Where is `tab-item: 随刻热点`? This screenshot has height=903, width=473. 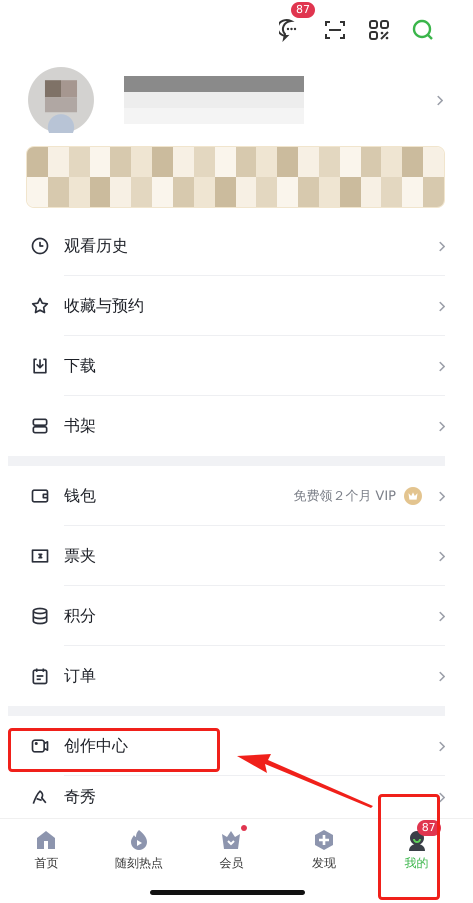 tab-item: 随刻热点 is located at coordinates (139, 850).